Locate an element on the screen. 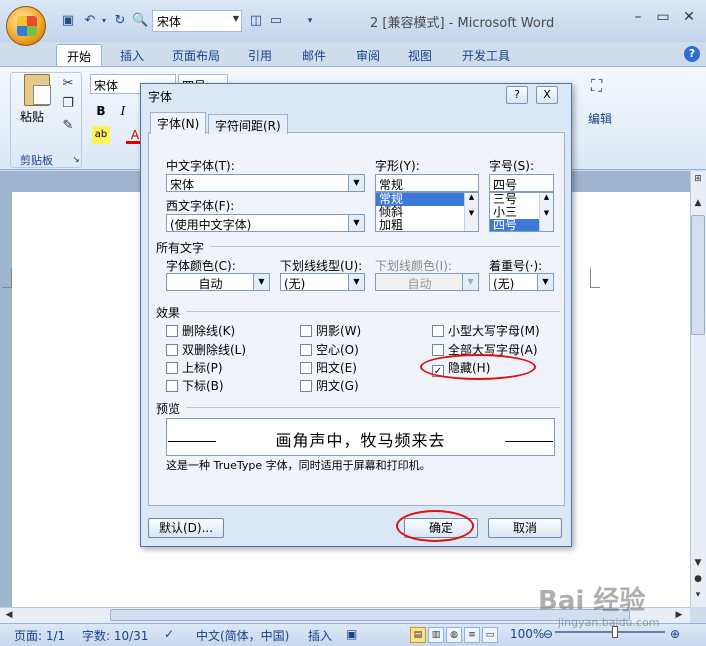  bold-button: B is located at coordinates (101, 111).